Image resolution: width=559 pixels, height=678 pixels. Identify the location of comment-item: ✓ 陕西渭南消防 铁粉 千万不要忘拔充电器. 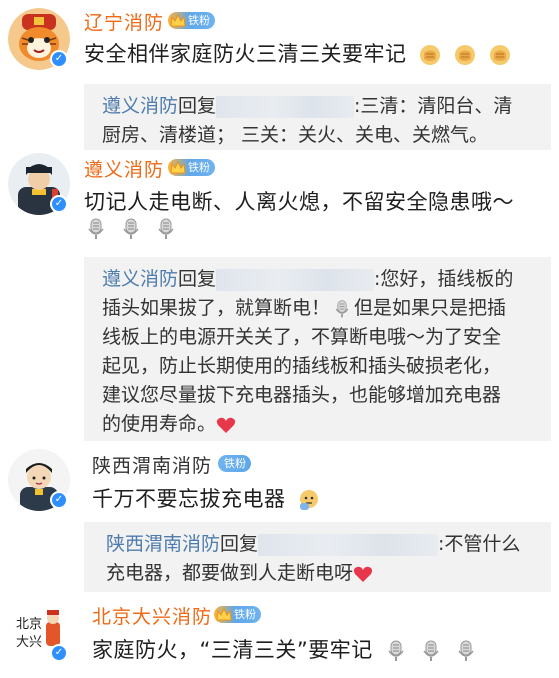
(279, 480).